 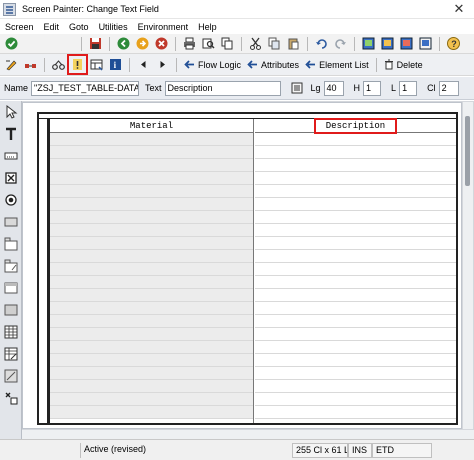 What do you see at coordinates (11, 354) in the screenshot?
I see `table-wizard-icon` at bounding box center [11, 354].